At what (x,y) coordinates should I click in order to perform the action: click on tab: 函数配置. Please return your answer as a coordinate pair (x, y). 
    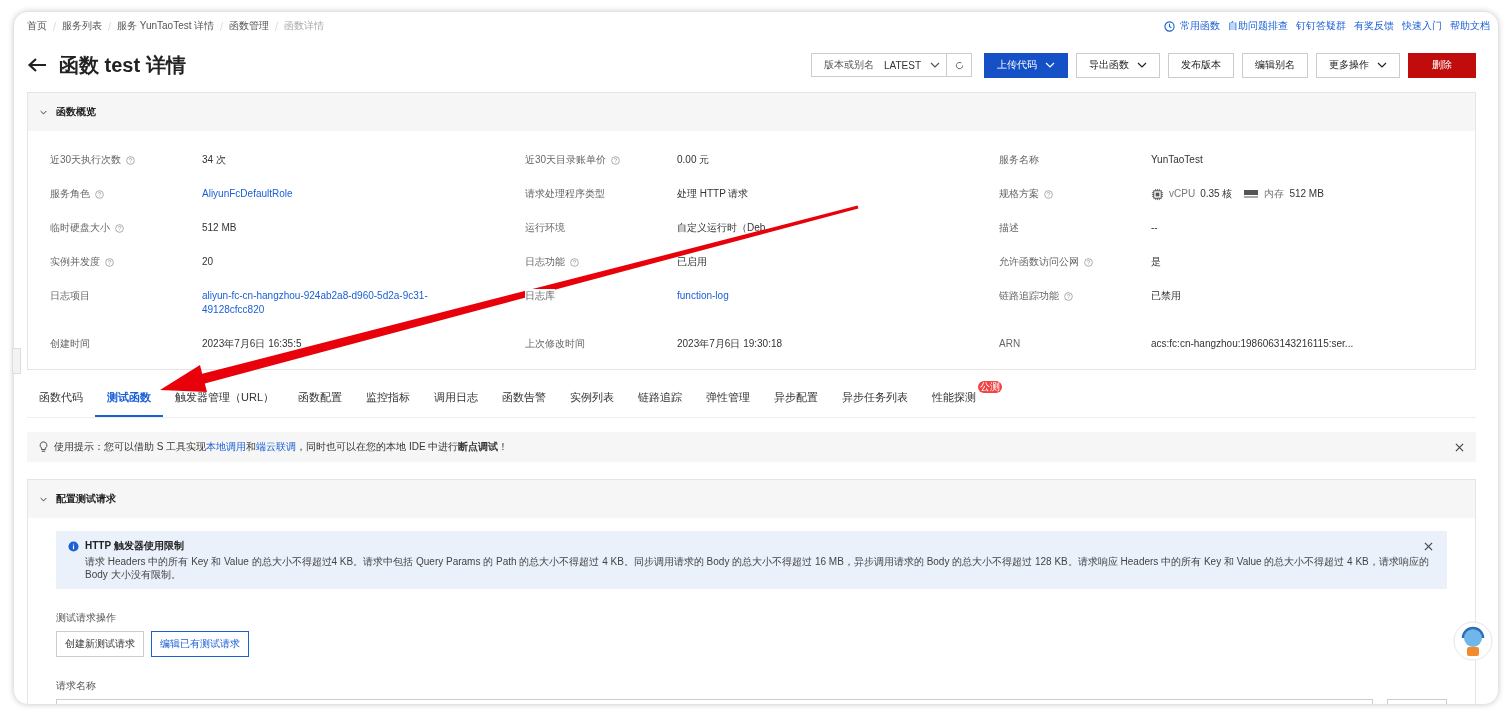
    Looking at the image, I should click on (320, 398).